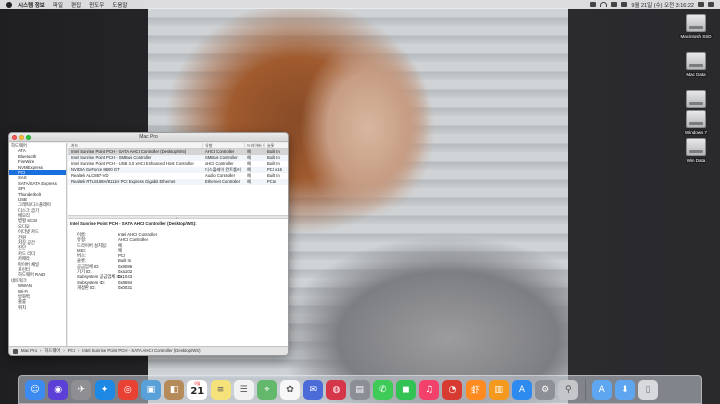 The image size is (720, 404). I want to click on applications-folder-icon: A, so click(601, 389).